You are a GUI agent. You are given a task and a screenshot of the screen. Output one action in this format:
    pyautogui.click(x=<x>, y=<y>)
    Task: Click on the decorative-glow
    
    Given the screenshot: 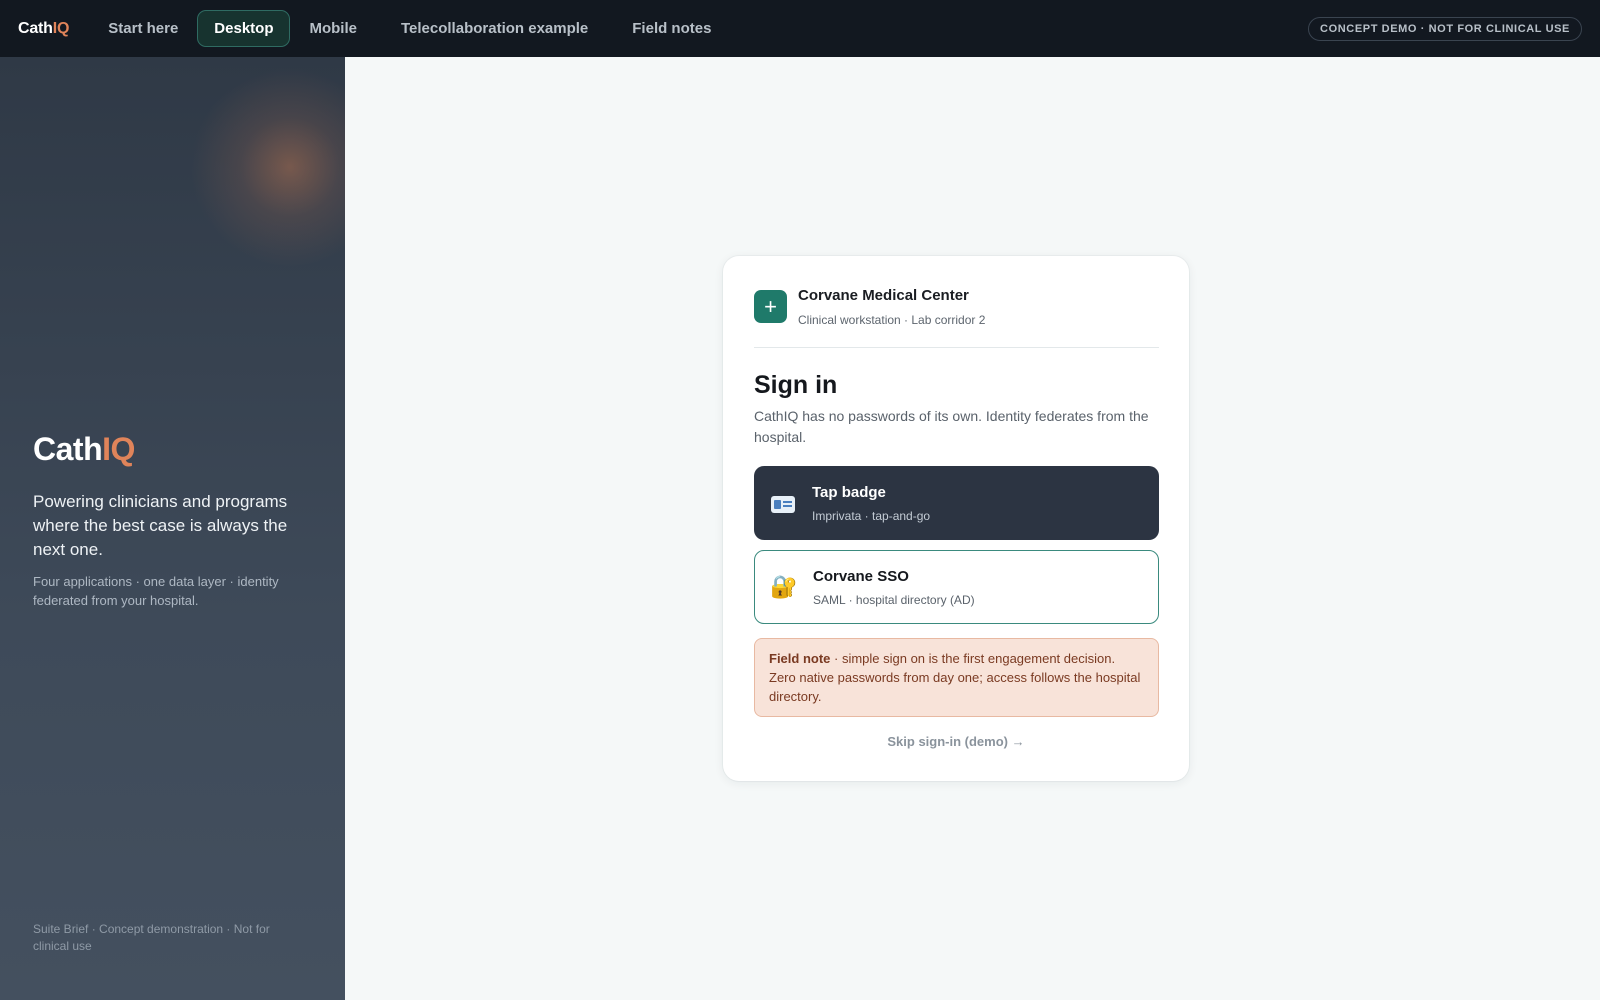 What is the action you would take?
    pyautogui.click(x=267, y=167)
    